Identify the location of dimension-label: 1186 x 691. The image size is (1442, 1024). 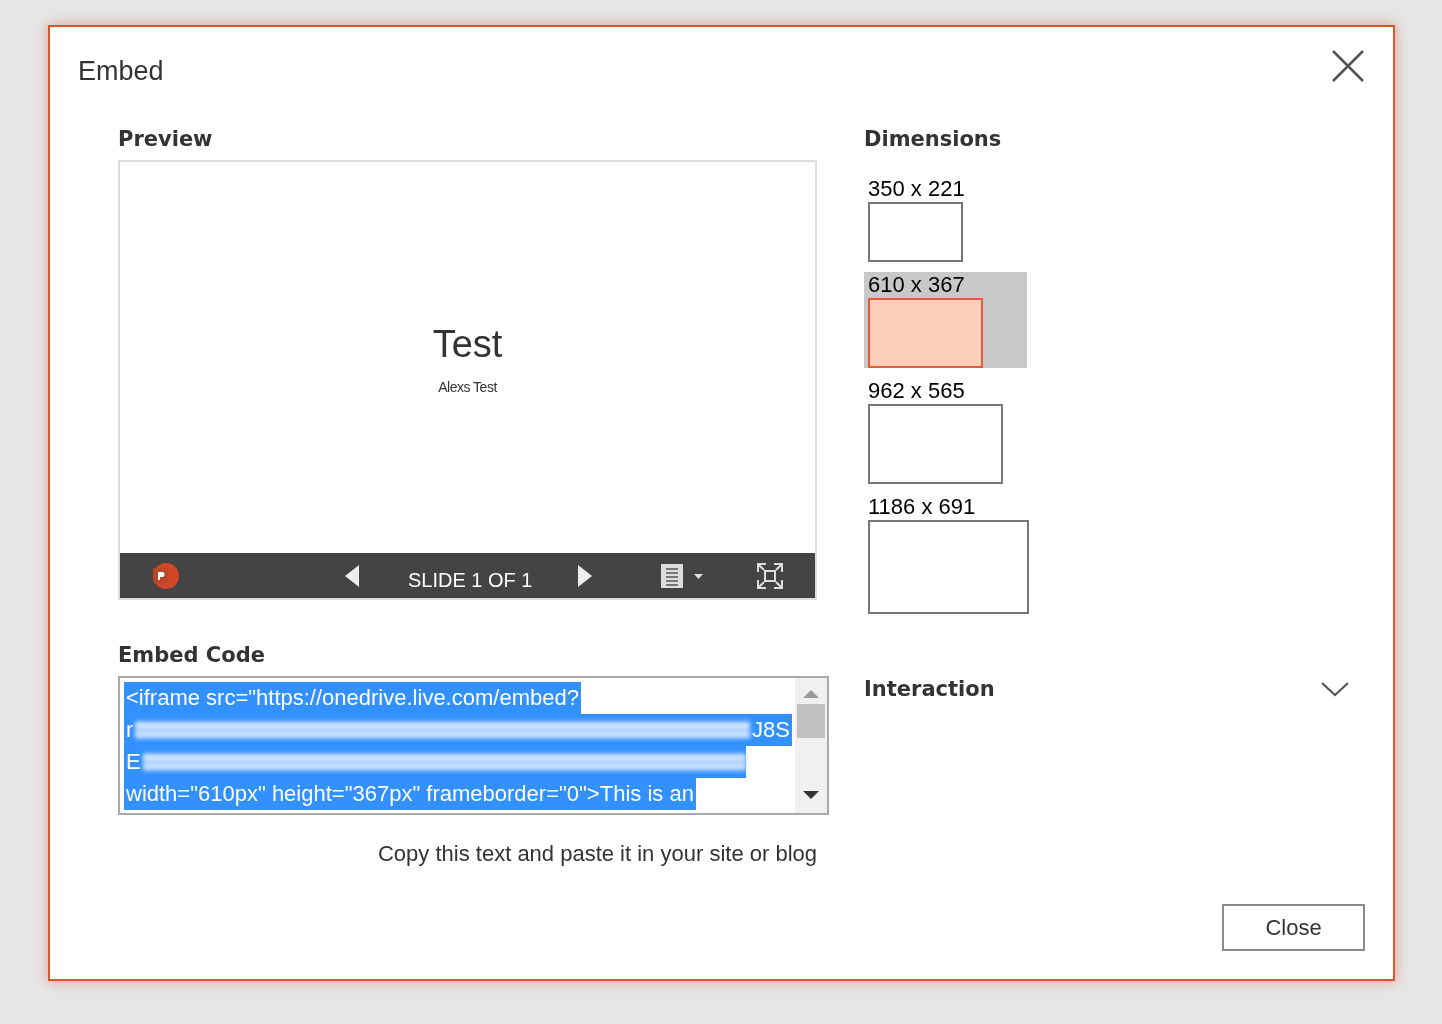
(922, 506).